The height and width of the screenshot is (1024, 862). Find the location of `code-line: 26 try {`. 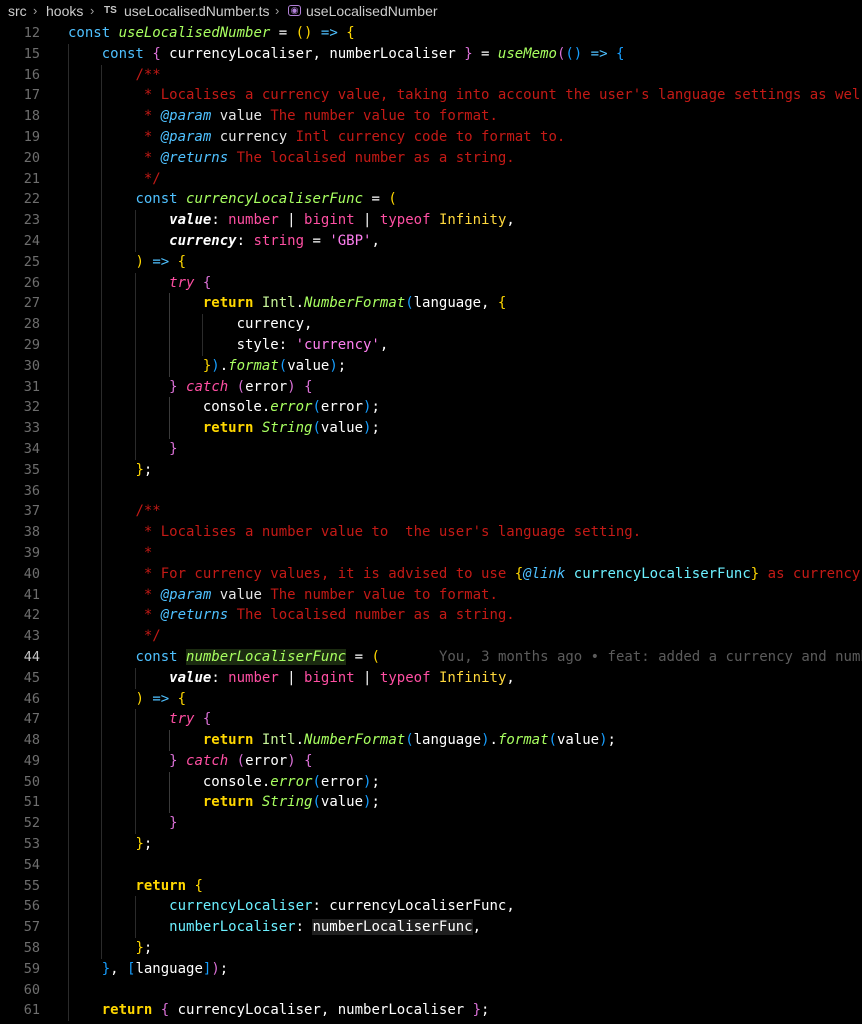

code-line: 26 try { is located at coordinates (431, 283).